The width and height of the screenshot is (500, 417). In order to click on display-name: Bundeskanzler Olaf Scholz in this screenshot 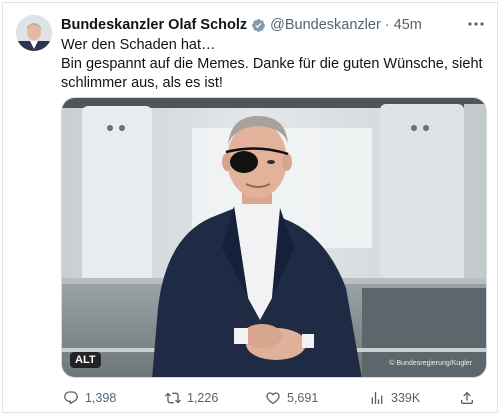, I will do `click(154, 25)`.